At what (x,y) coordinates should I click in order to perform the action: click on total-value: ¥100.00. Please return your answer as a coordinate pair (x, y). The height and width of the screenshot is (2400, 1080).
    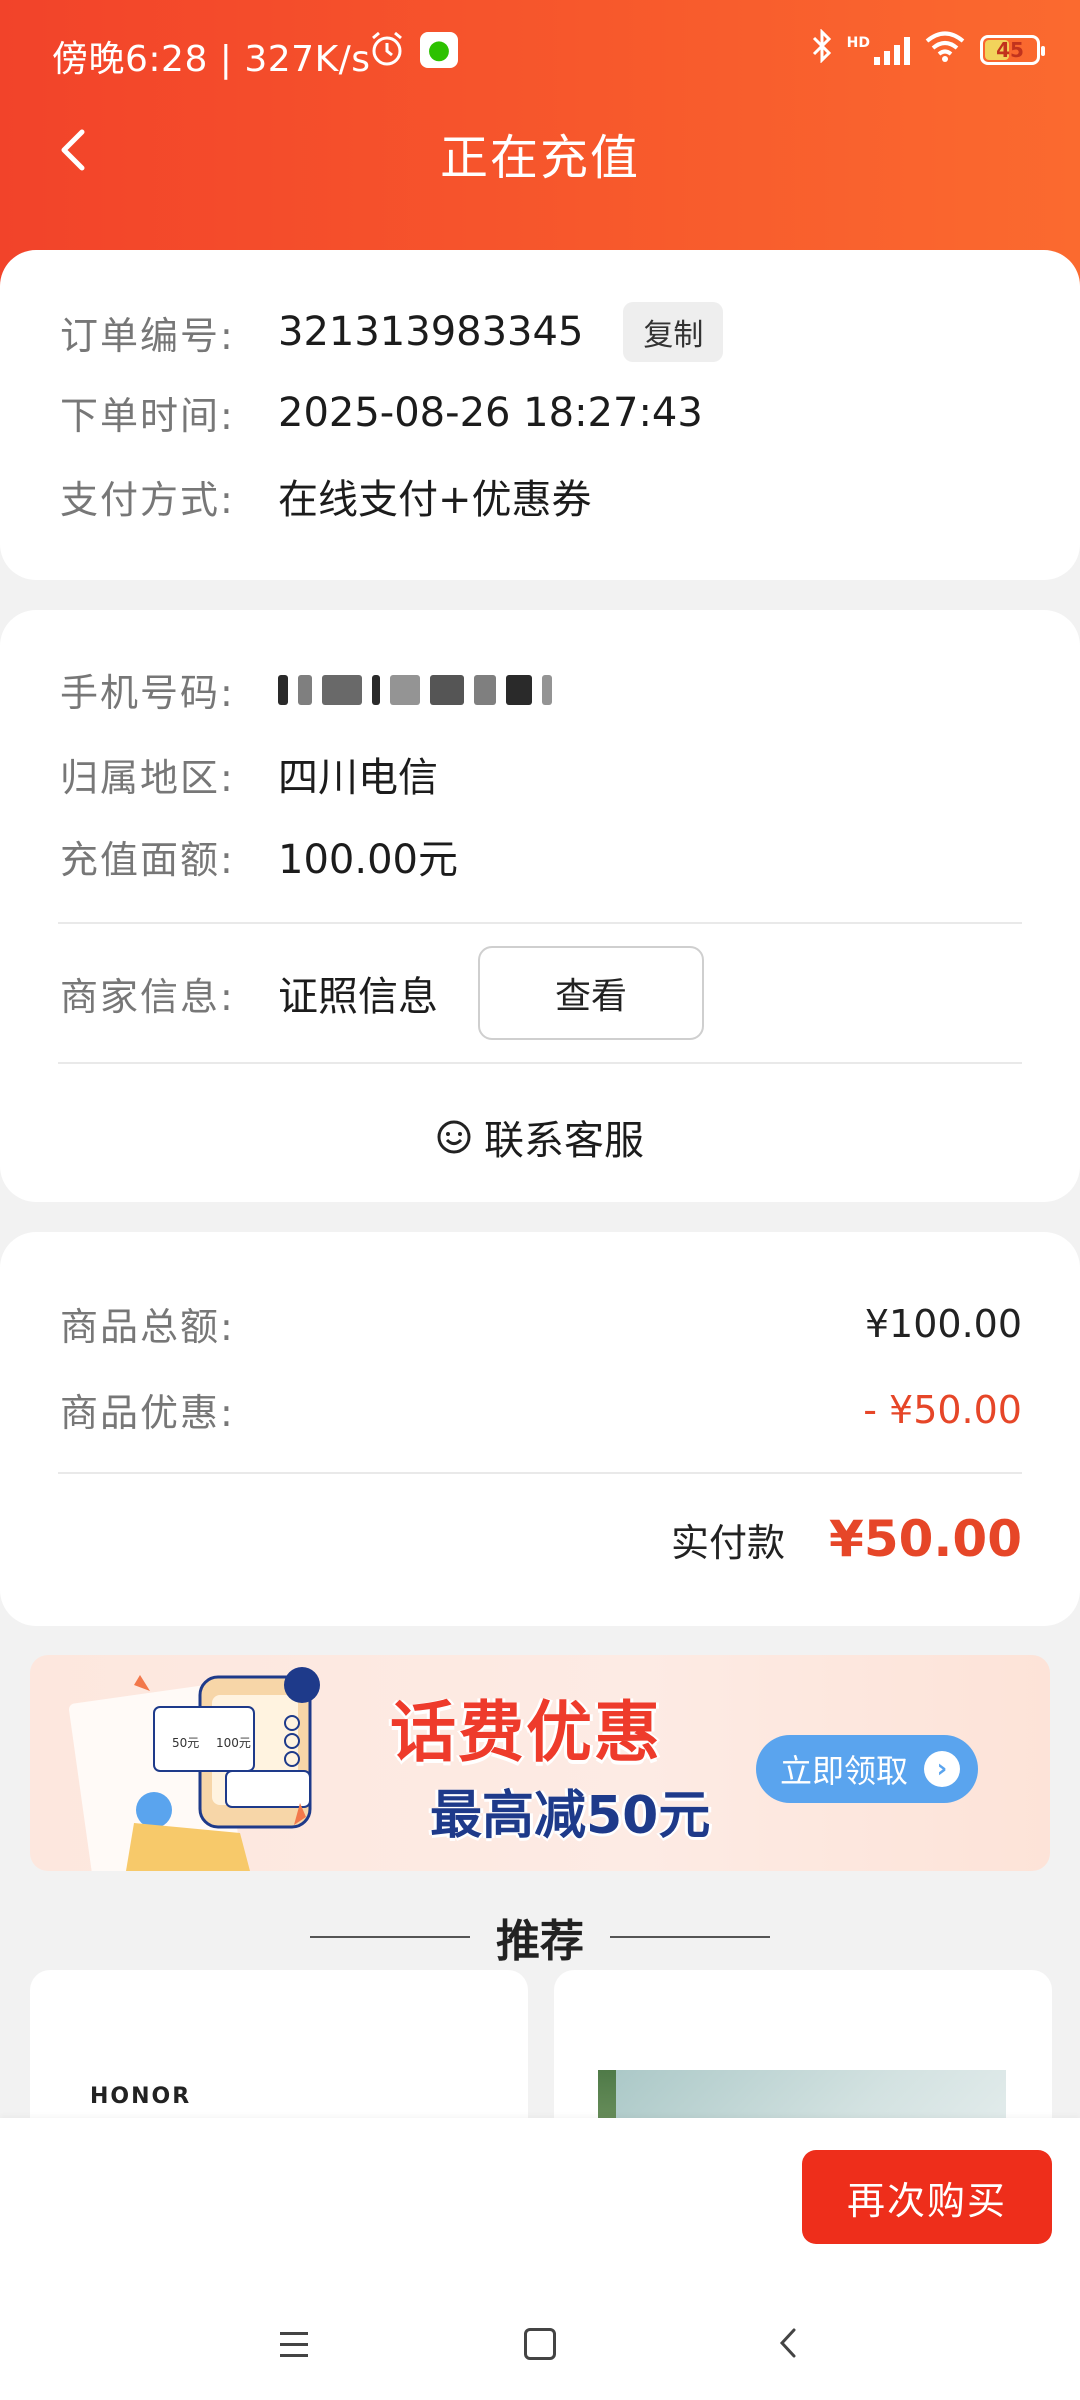
    Looking at the image, I should click on (943, 1323).